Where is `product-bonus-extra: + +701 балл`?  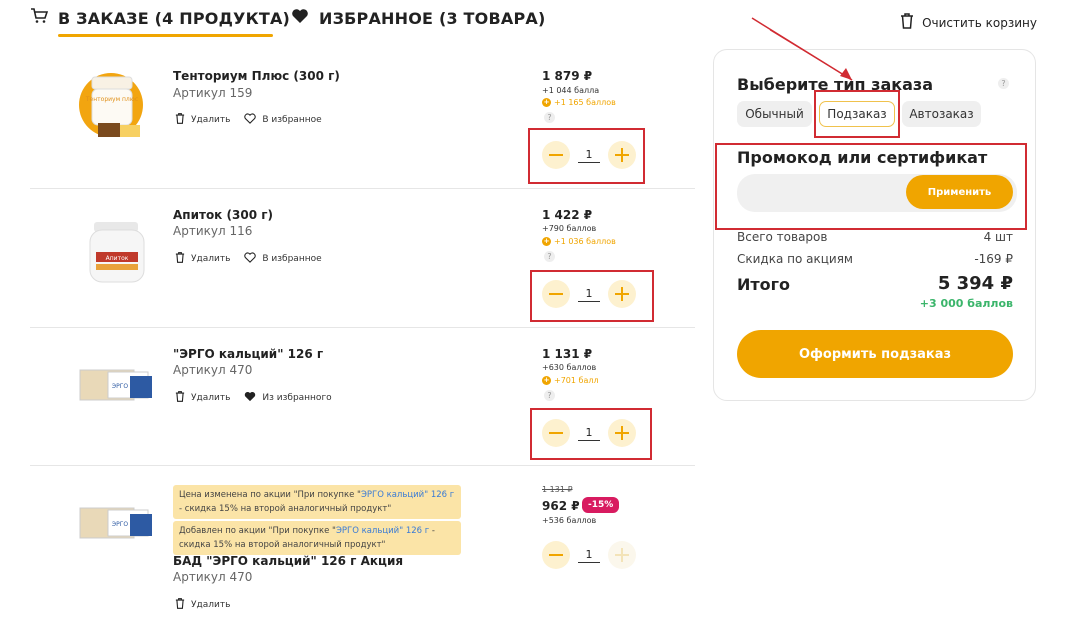
product-bonus-extra: + +701 балл is located at coordinates (570, 380).